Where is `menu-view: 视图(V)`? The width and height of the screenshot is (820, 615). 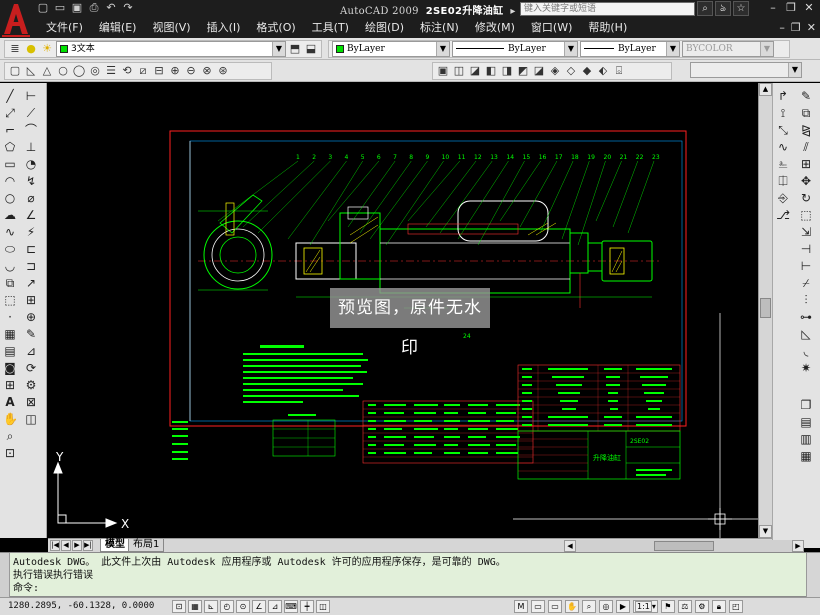
menu-view: 视图(V) is located at coordinates (171, 28).